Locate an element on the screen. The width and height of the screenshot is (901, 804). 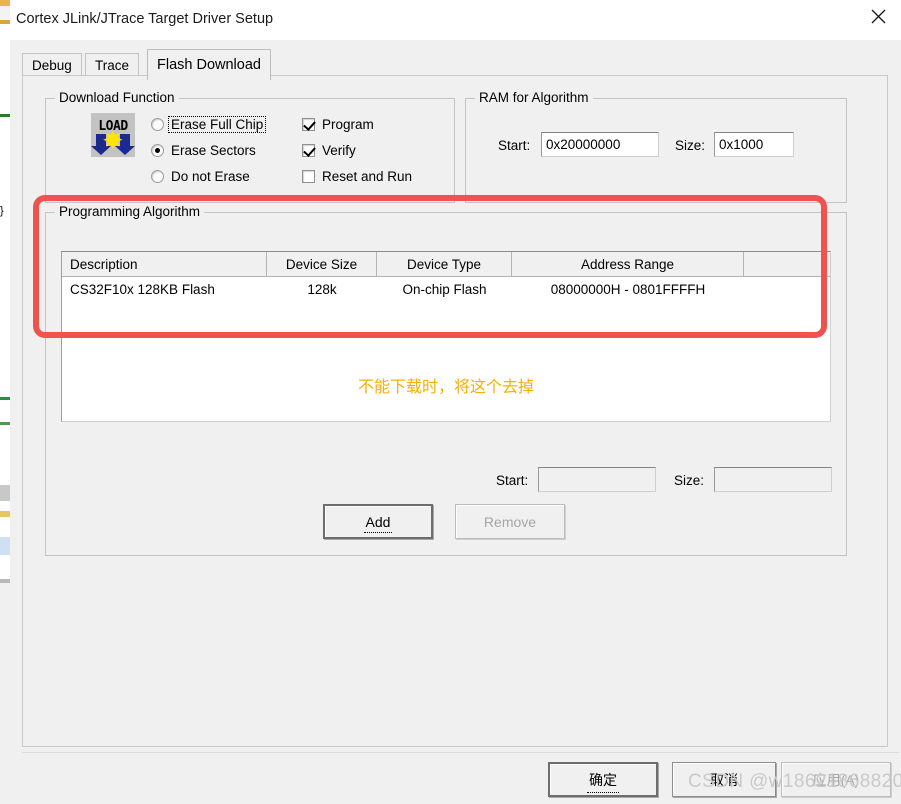
cell-device-type: On-chip Flash is located at coordinates (444, 289).